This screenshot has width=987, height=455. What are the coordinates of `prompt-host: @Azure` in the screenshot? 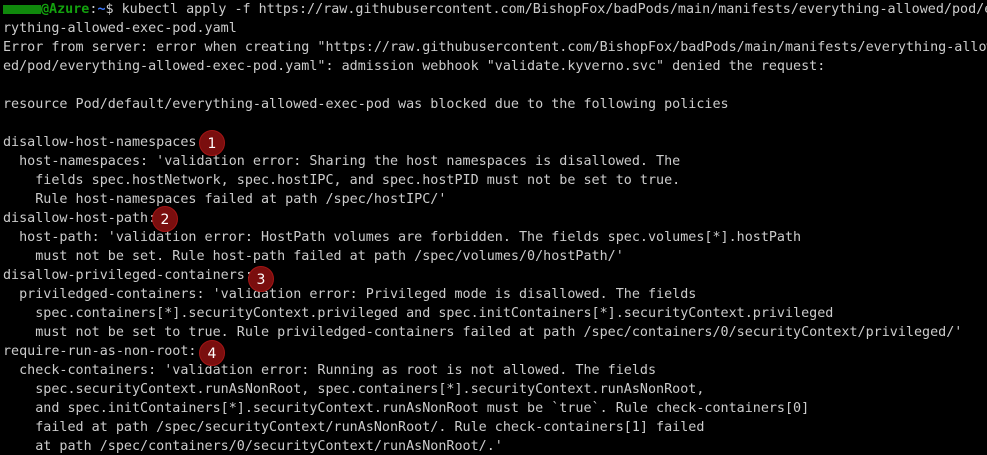 It's located at (65, 9).